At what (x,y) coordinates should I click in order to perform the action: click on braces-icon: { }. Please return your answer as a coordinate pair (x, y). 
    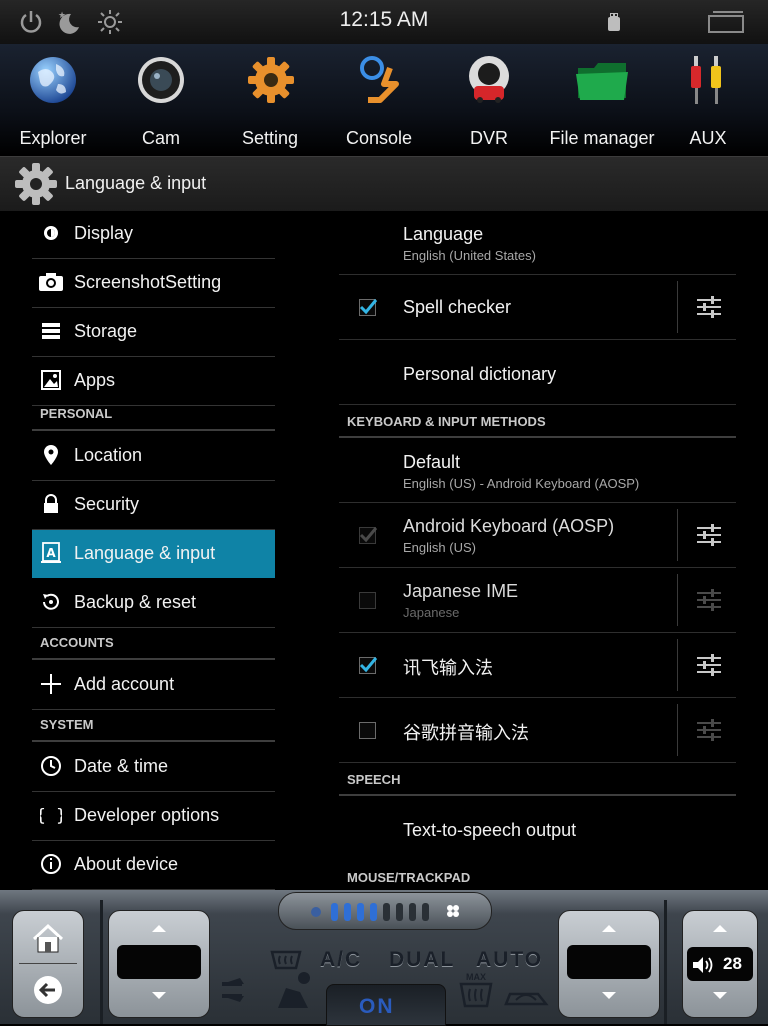
    Looking at the image, I should click on (51, 816).